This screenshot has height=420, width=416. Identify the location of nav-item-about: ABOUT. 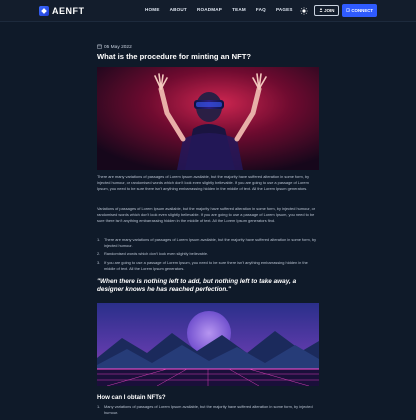
(178, 9).